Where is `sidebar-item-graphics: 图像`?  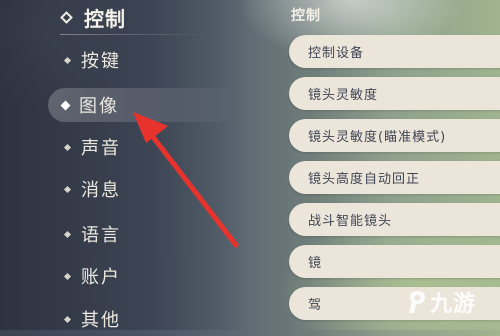 sidebar-item-graphics: 图像 is located at coordinates (143, 105).